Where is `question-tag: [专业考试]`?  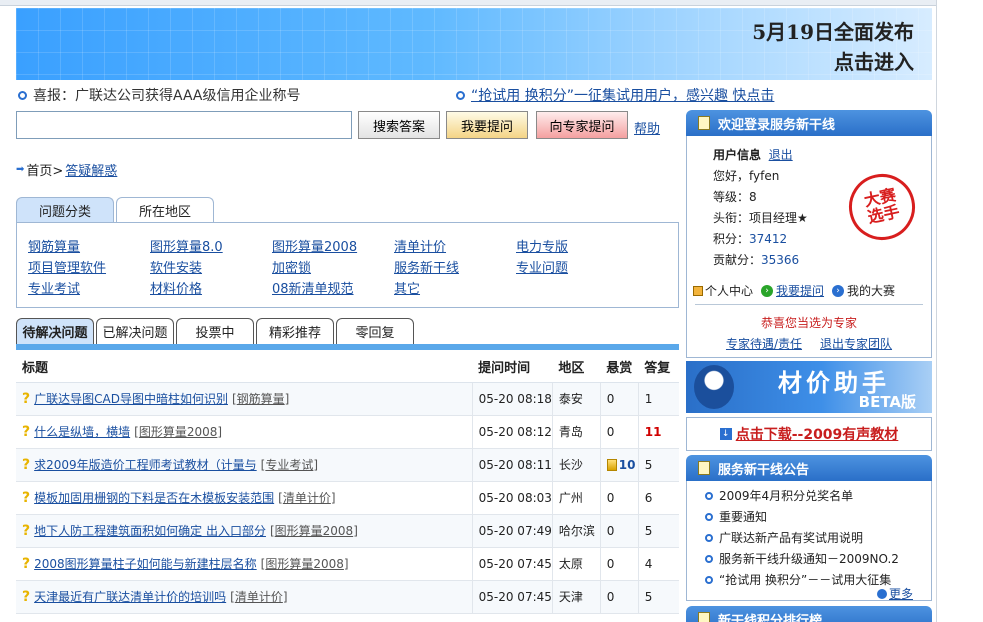 question-tag: [专业考试] is located at coordinates (289, 465).